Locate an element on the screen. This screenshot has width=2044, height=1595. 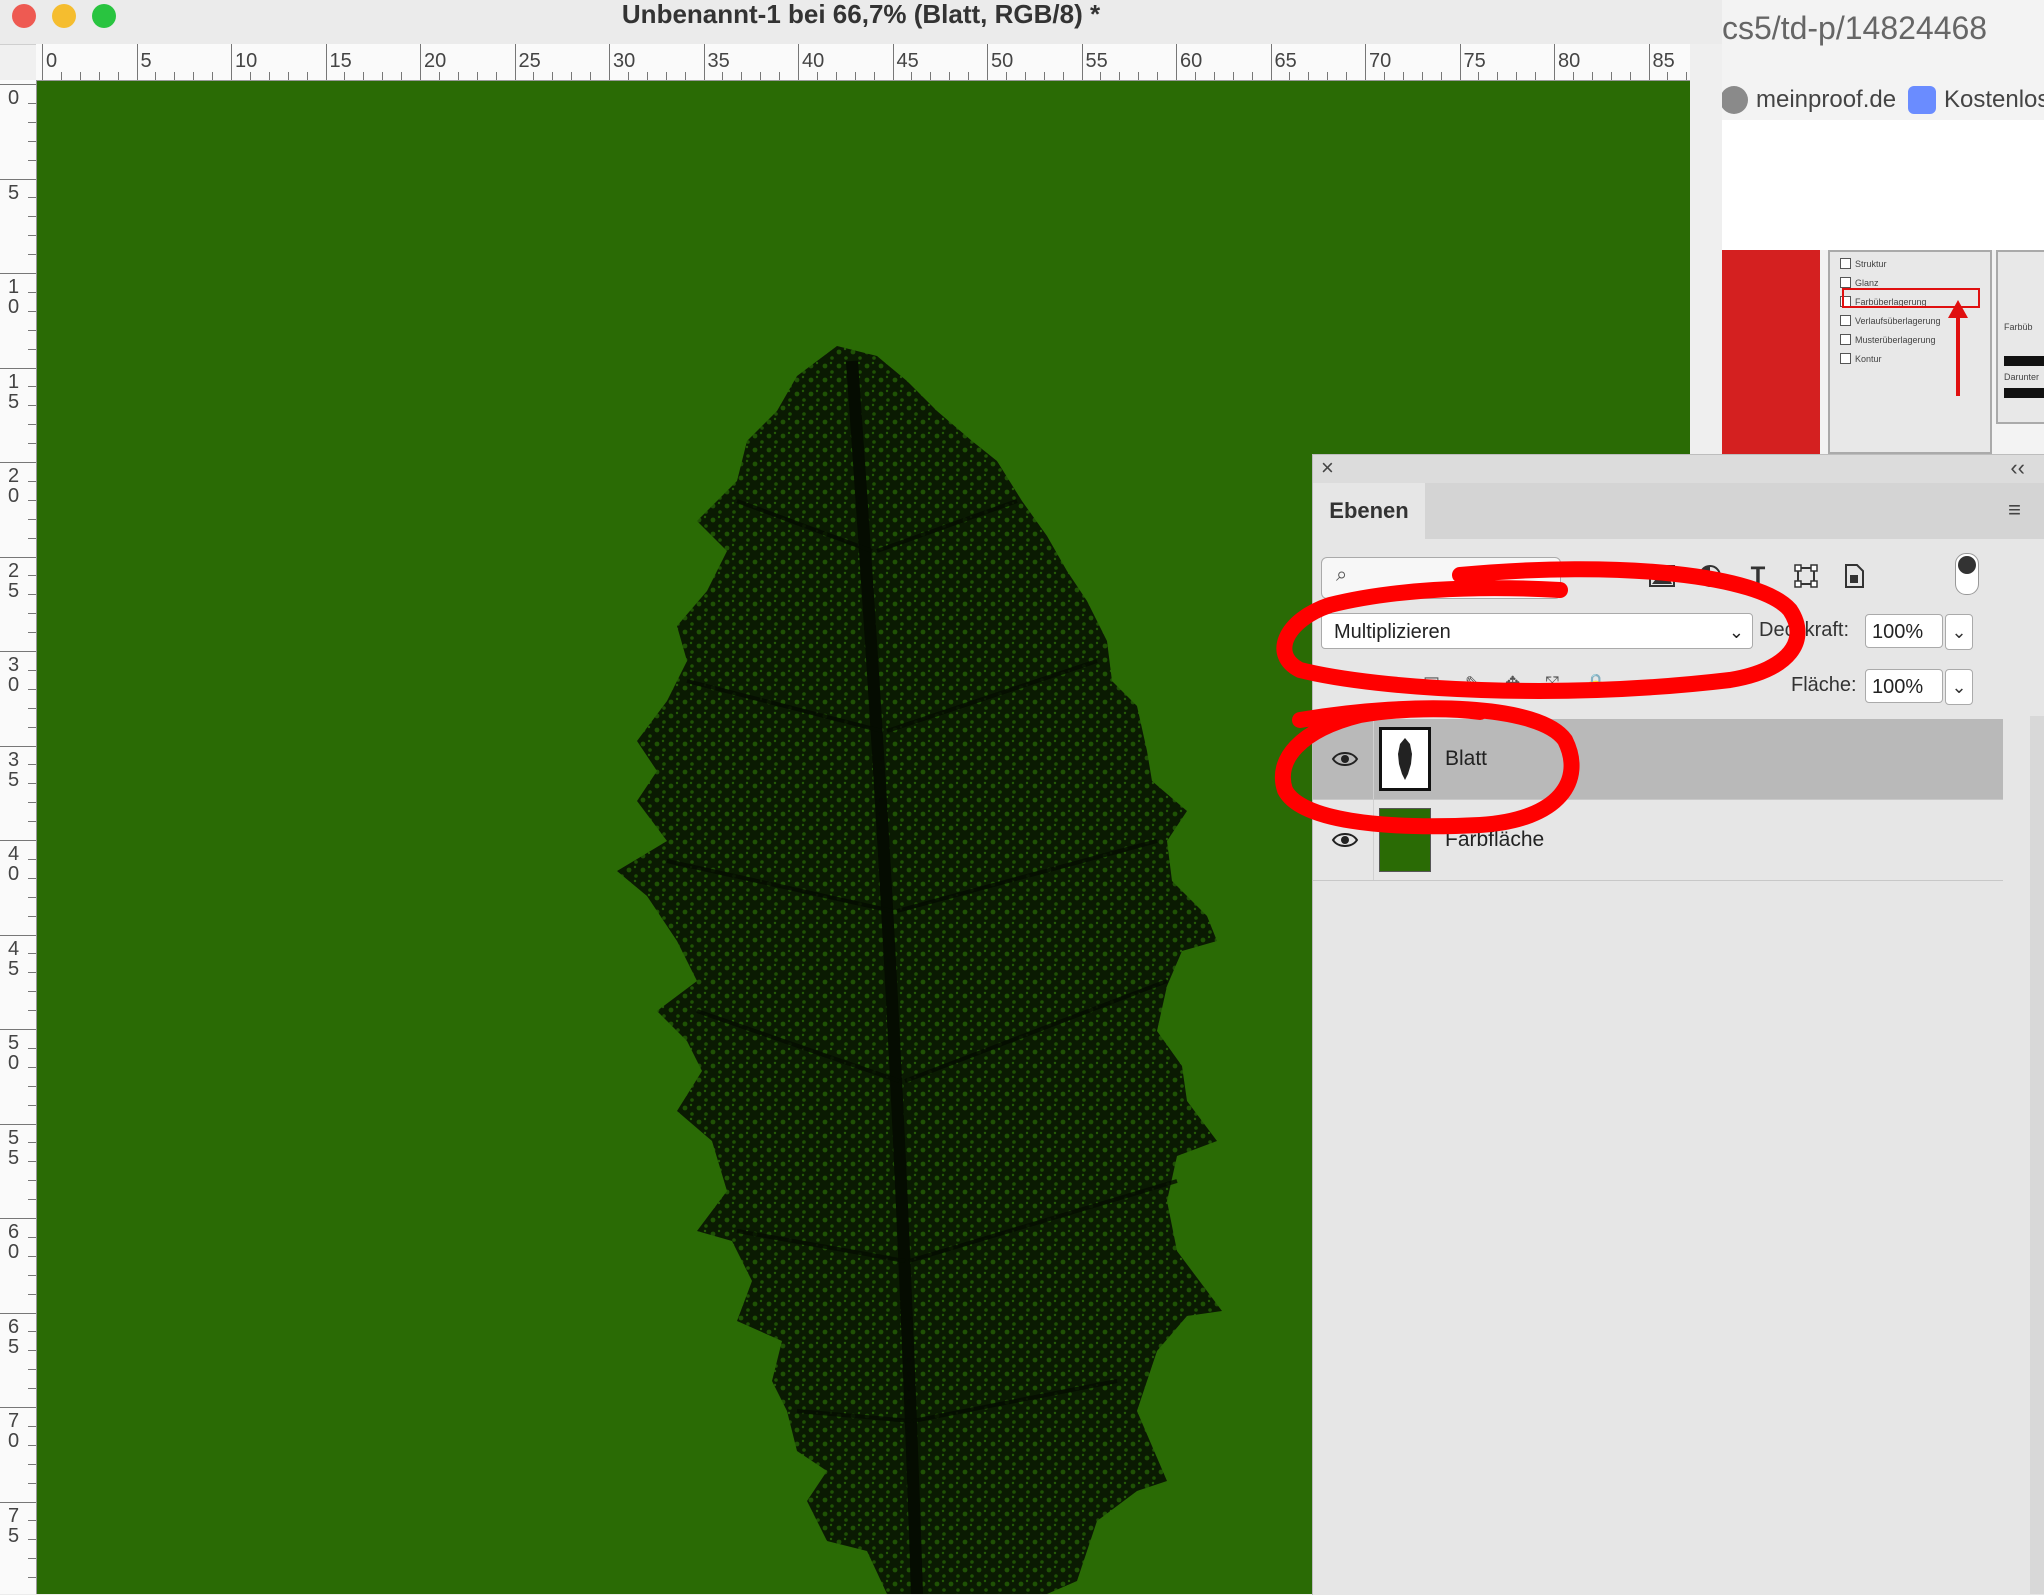
layer-row-farbflaeche: Farbfläche is located at coordinates (1658, 840).